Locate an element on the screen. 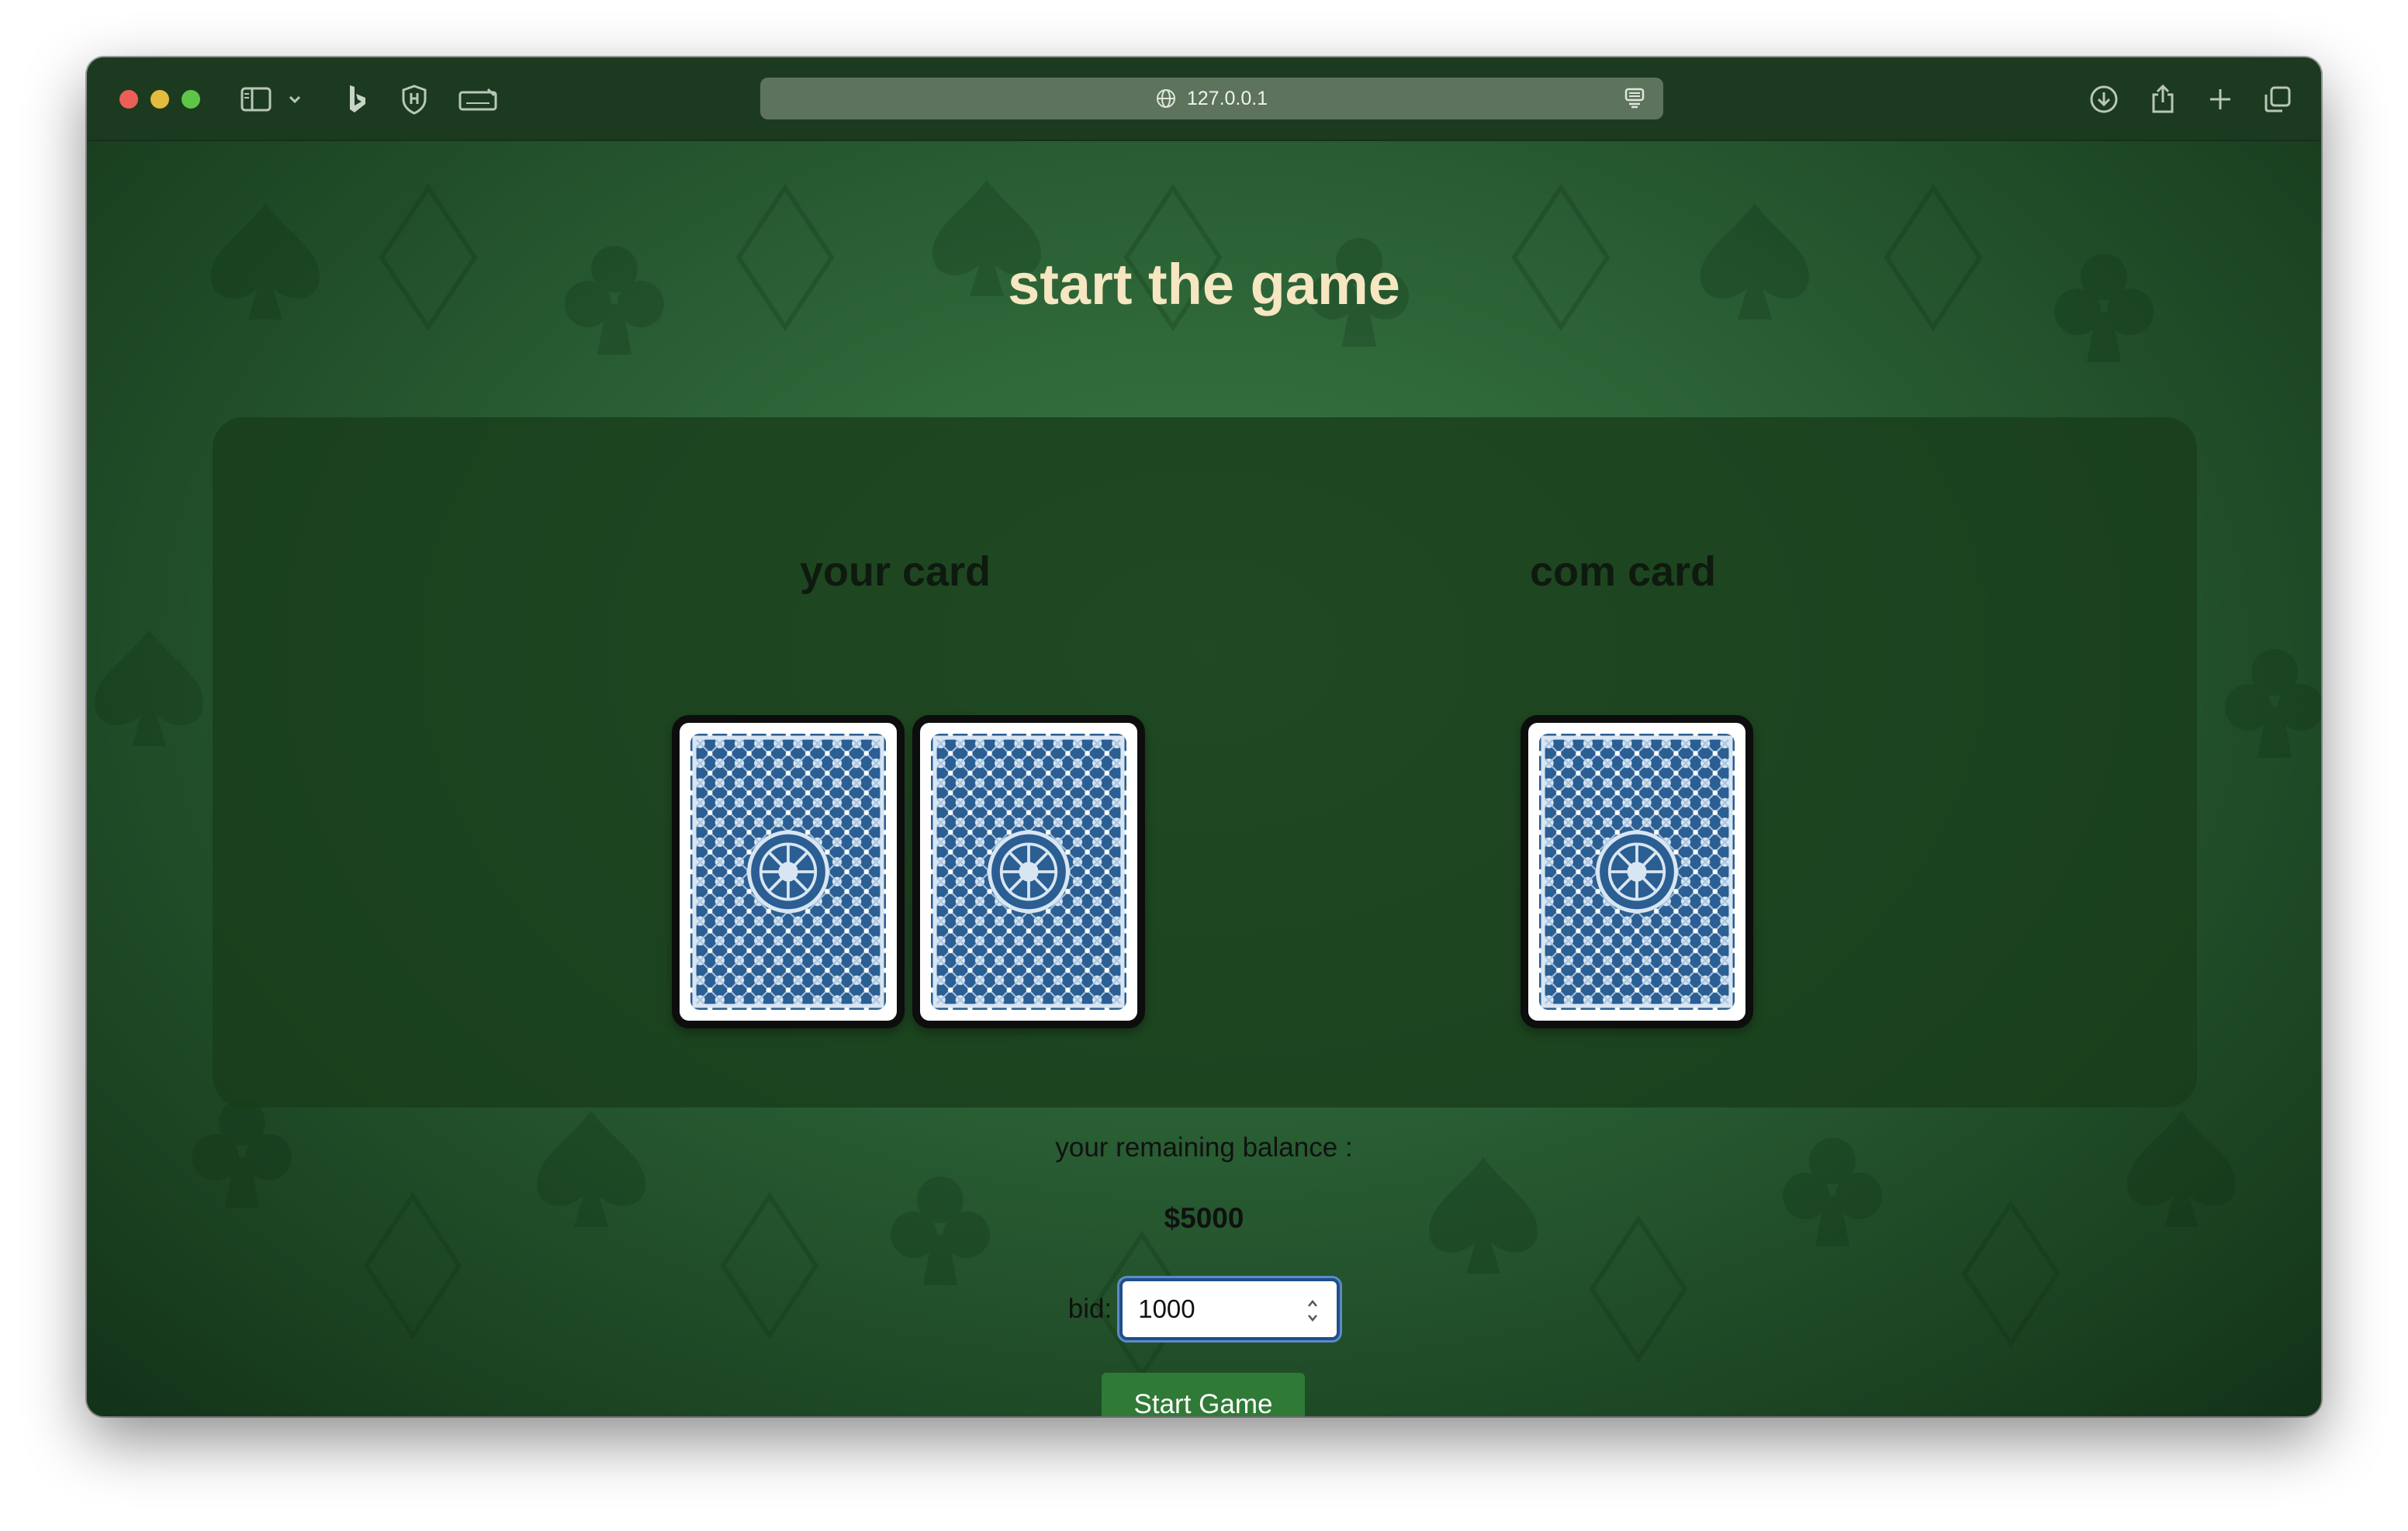  close-window-button is located at coordinates (128, 99).